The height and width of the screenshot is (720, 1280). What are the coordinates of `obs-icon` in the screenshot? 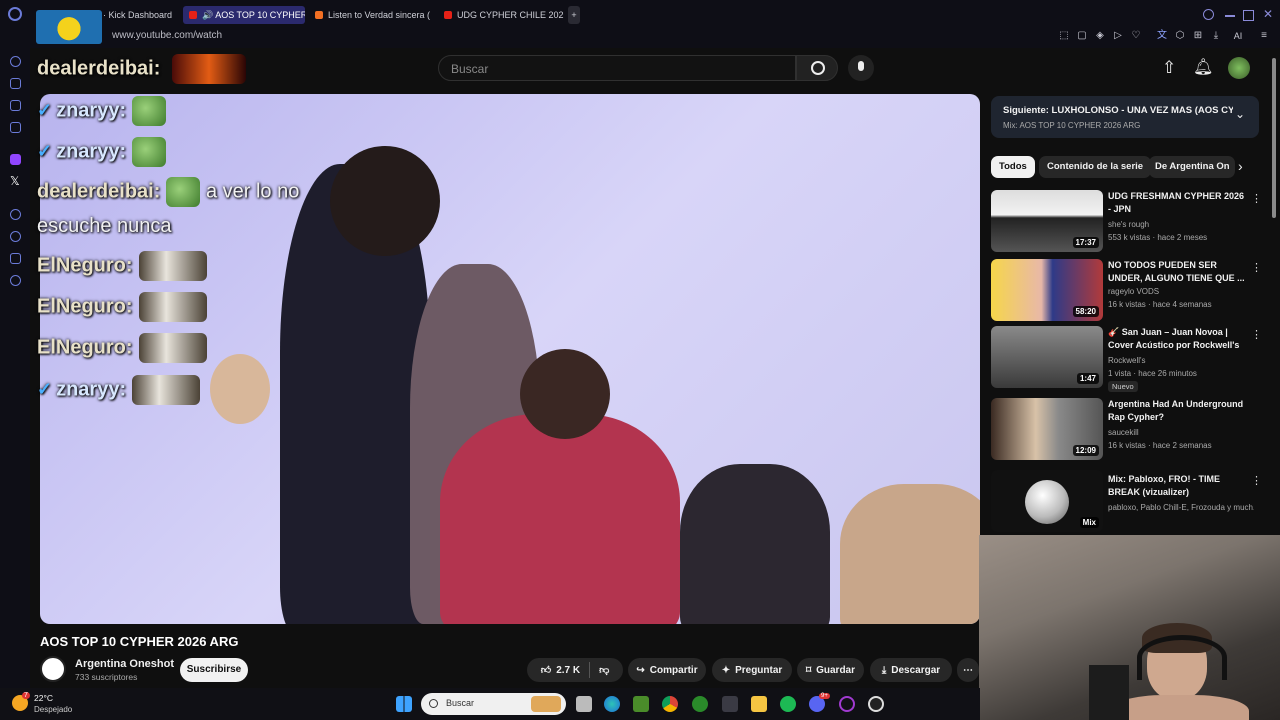 It's located at (876, 704).